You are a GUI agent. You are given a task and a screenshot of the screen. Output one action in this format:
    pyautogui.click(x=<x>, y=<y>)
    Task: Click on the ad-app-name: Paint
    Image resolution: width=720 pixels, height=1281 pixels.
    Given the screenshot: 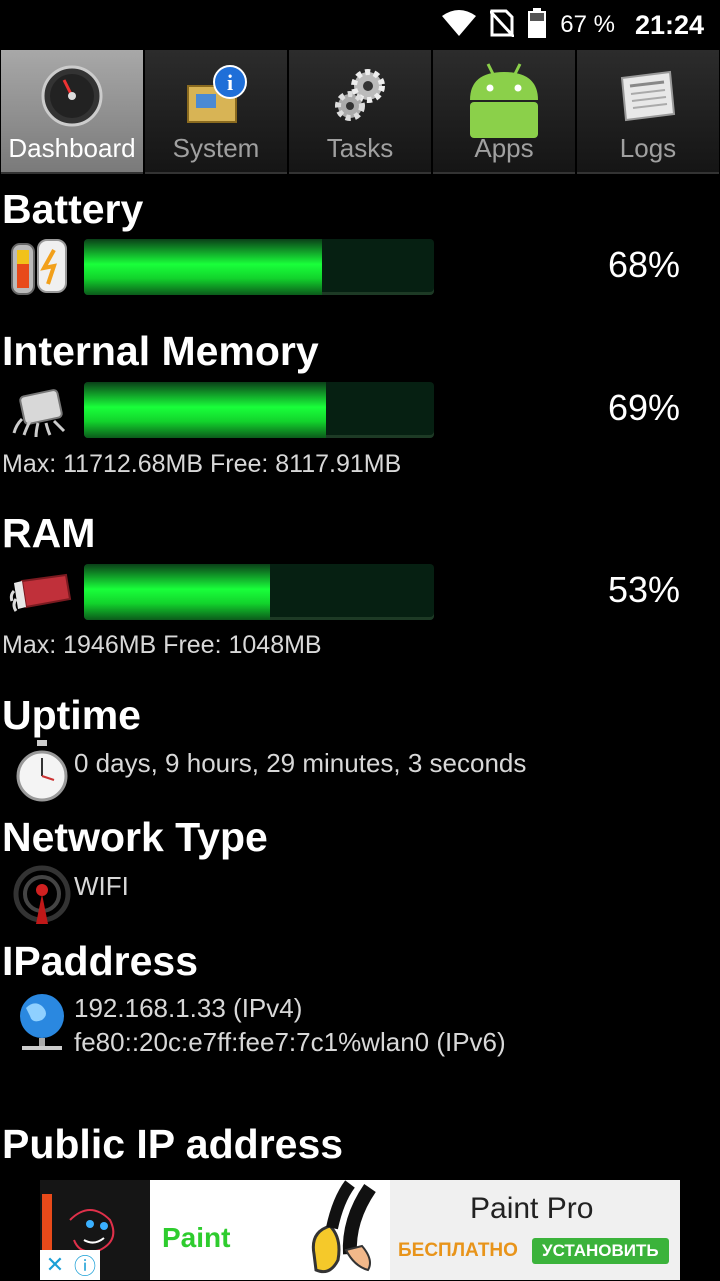 What is the action you would take?
    pyautogui.click(x=196, y=1237)
    